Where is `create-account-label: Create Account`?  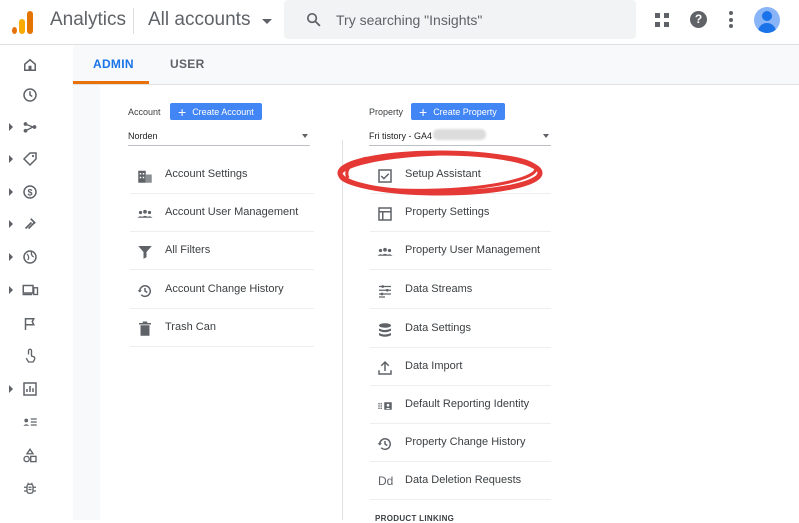
create-account-label: Create Account is located at coordinates (223, 111).